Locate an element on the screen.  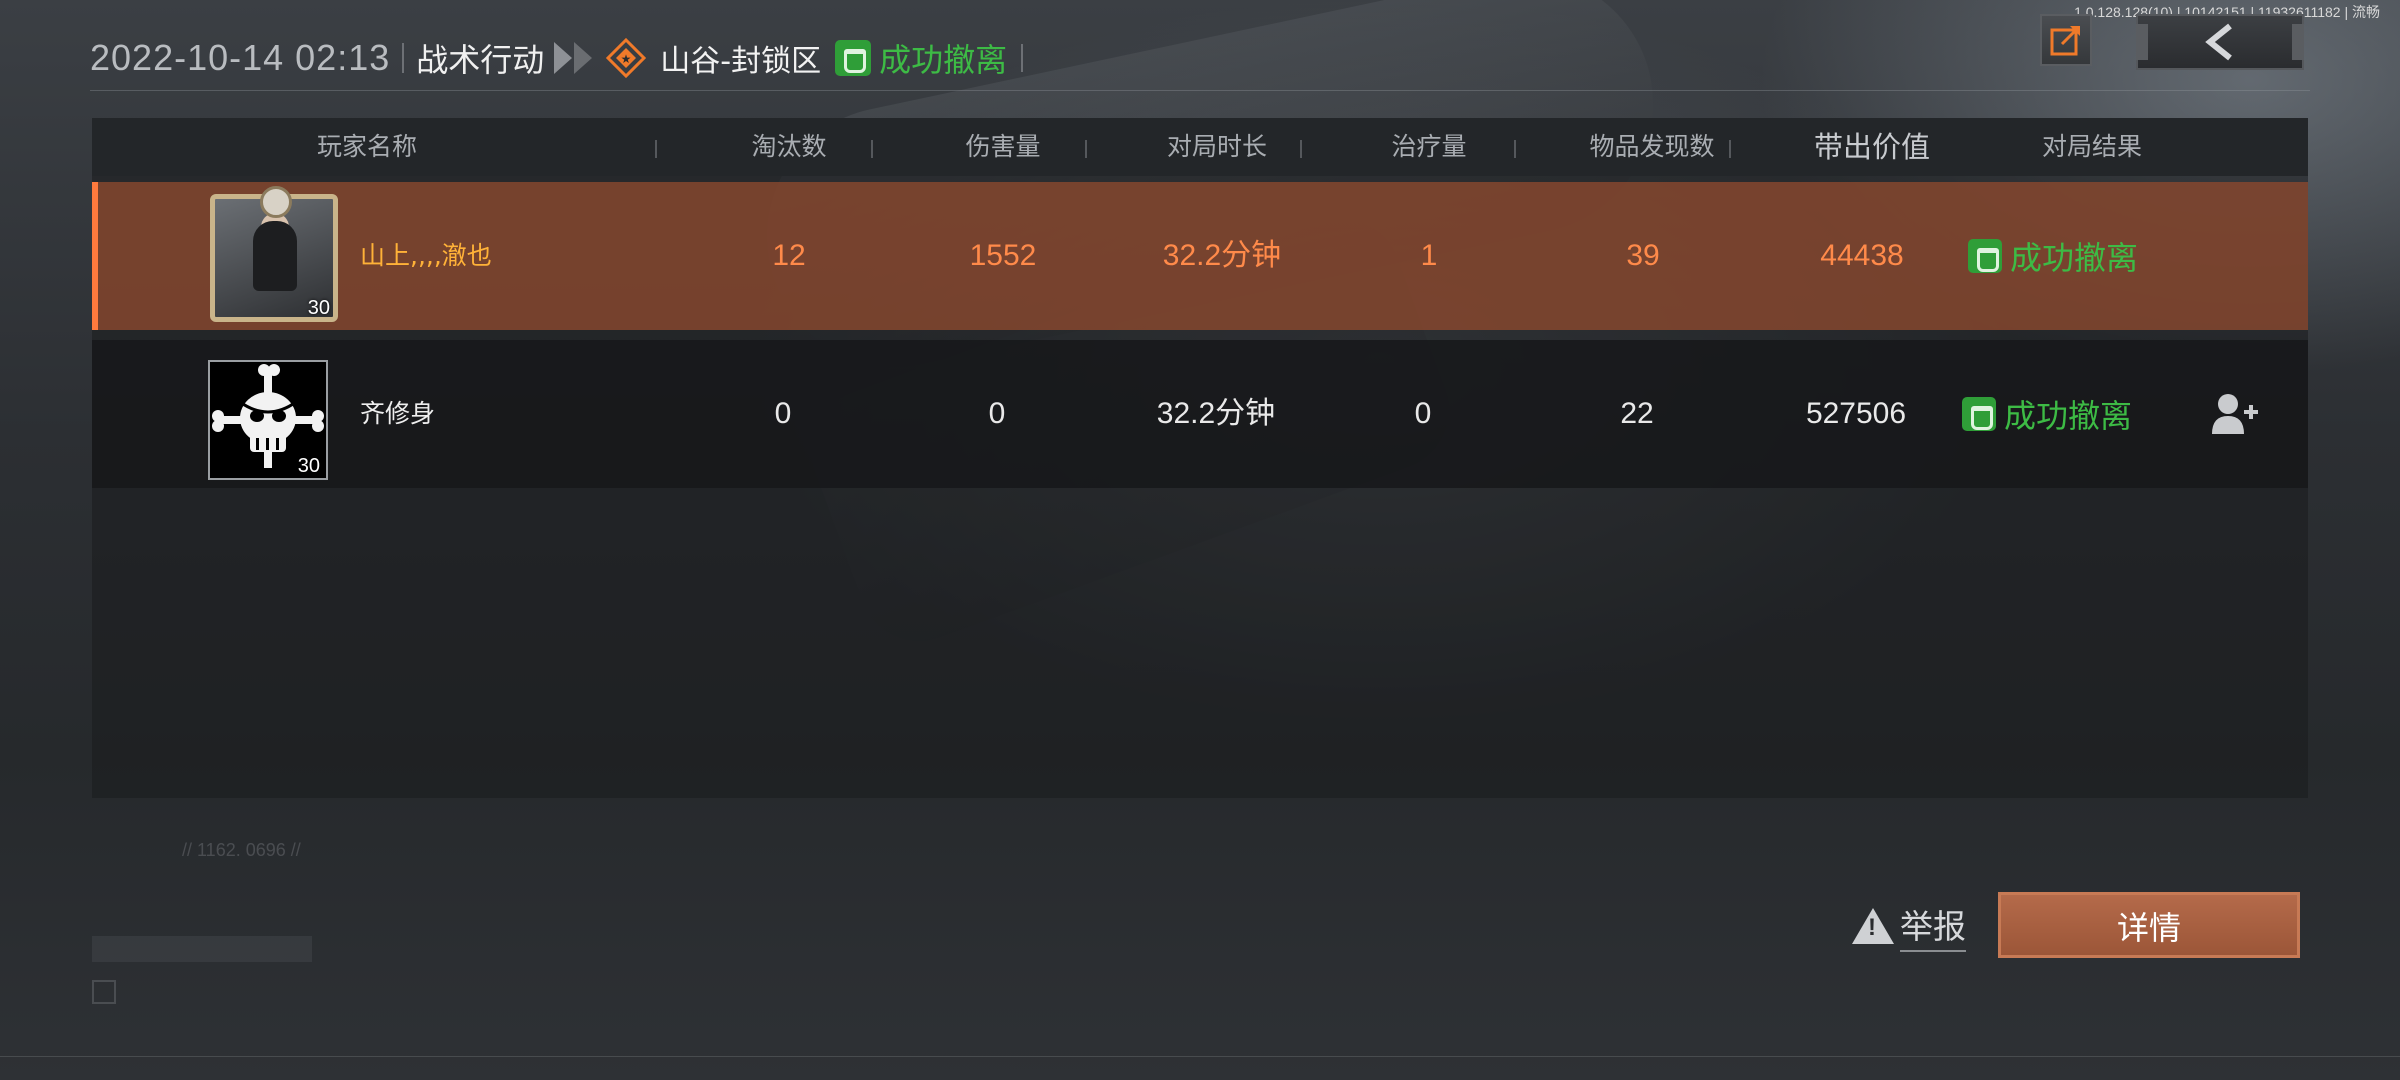
report-button: 举报 is located at coordinates (1909, 926).